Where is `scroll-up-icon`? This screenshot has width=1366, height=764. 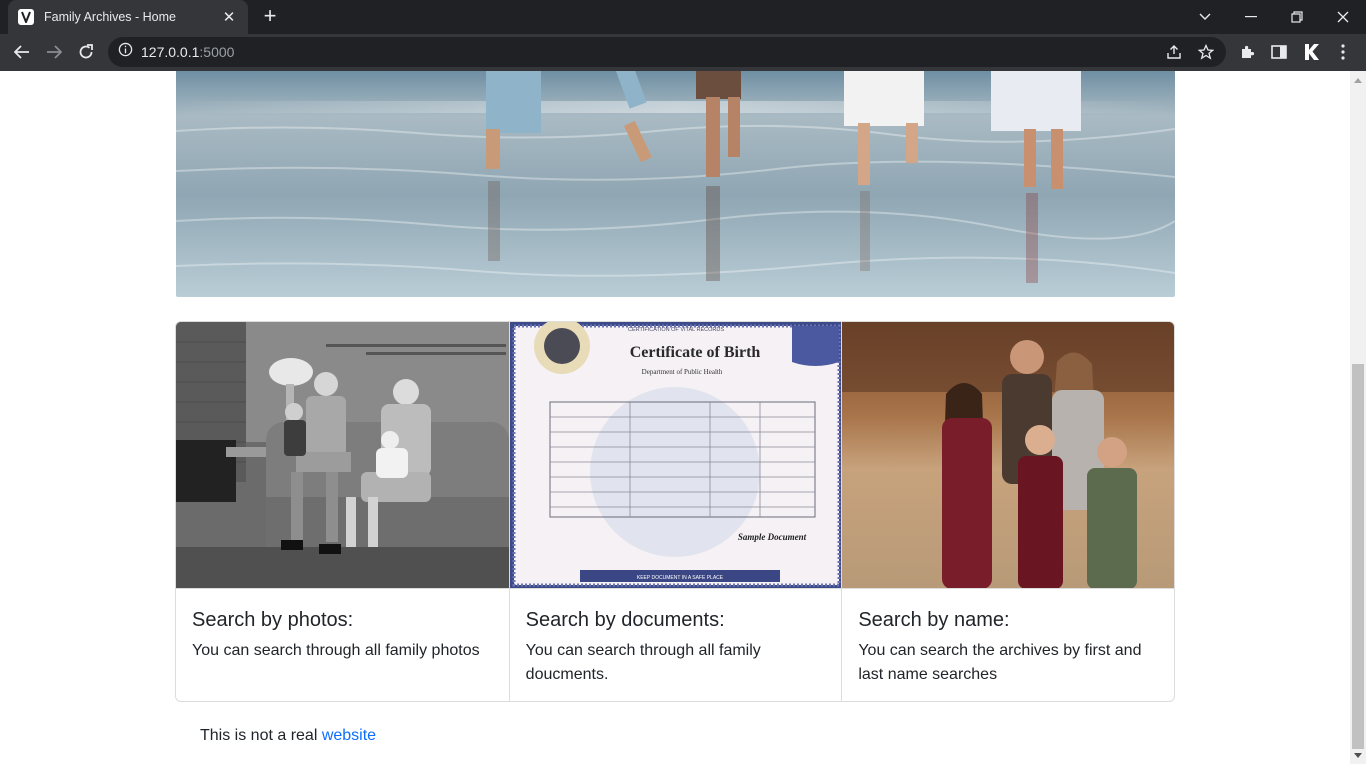 scroll-up-icon is located at coordinates (1358, 80).